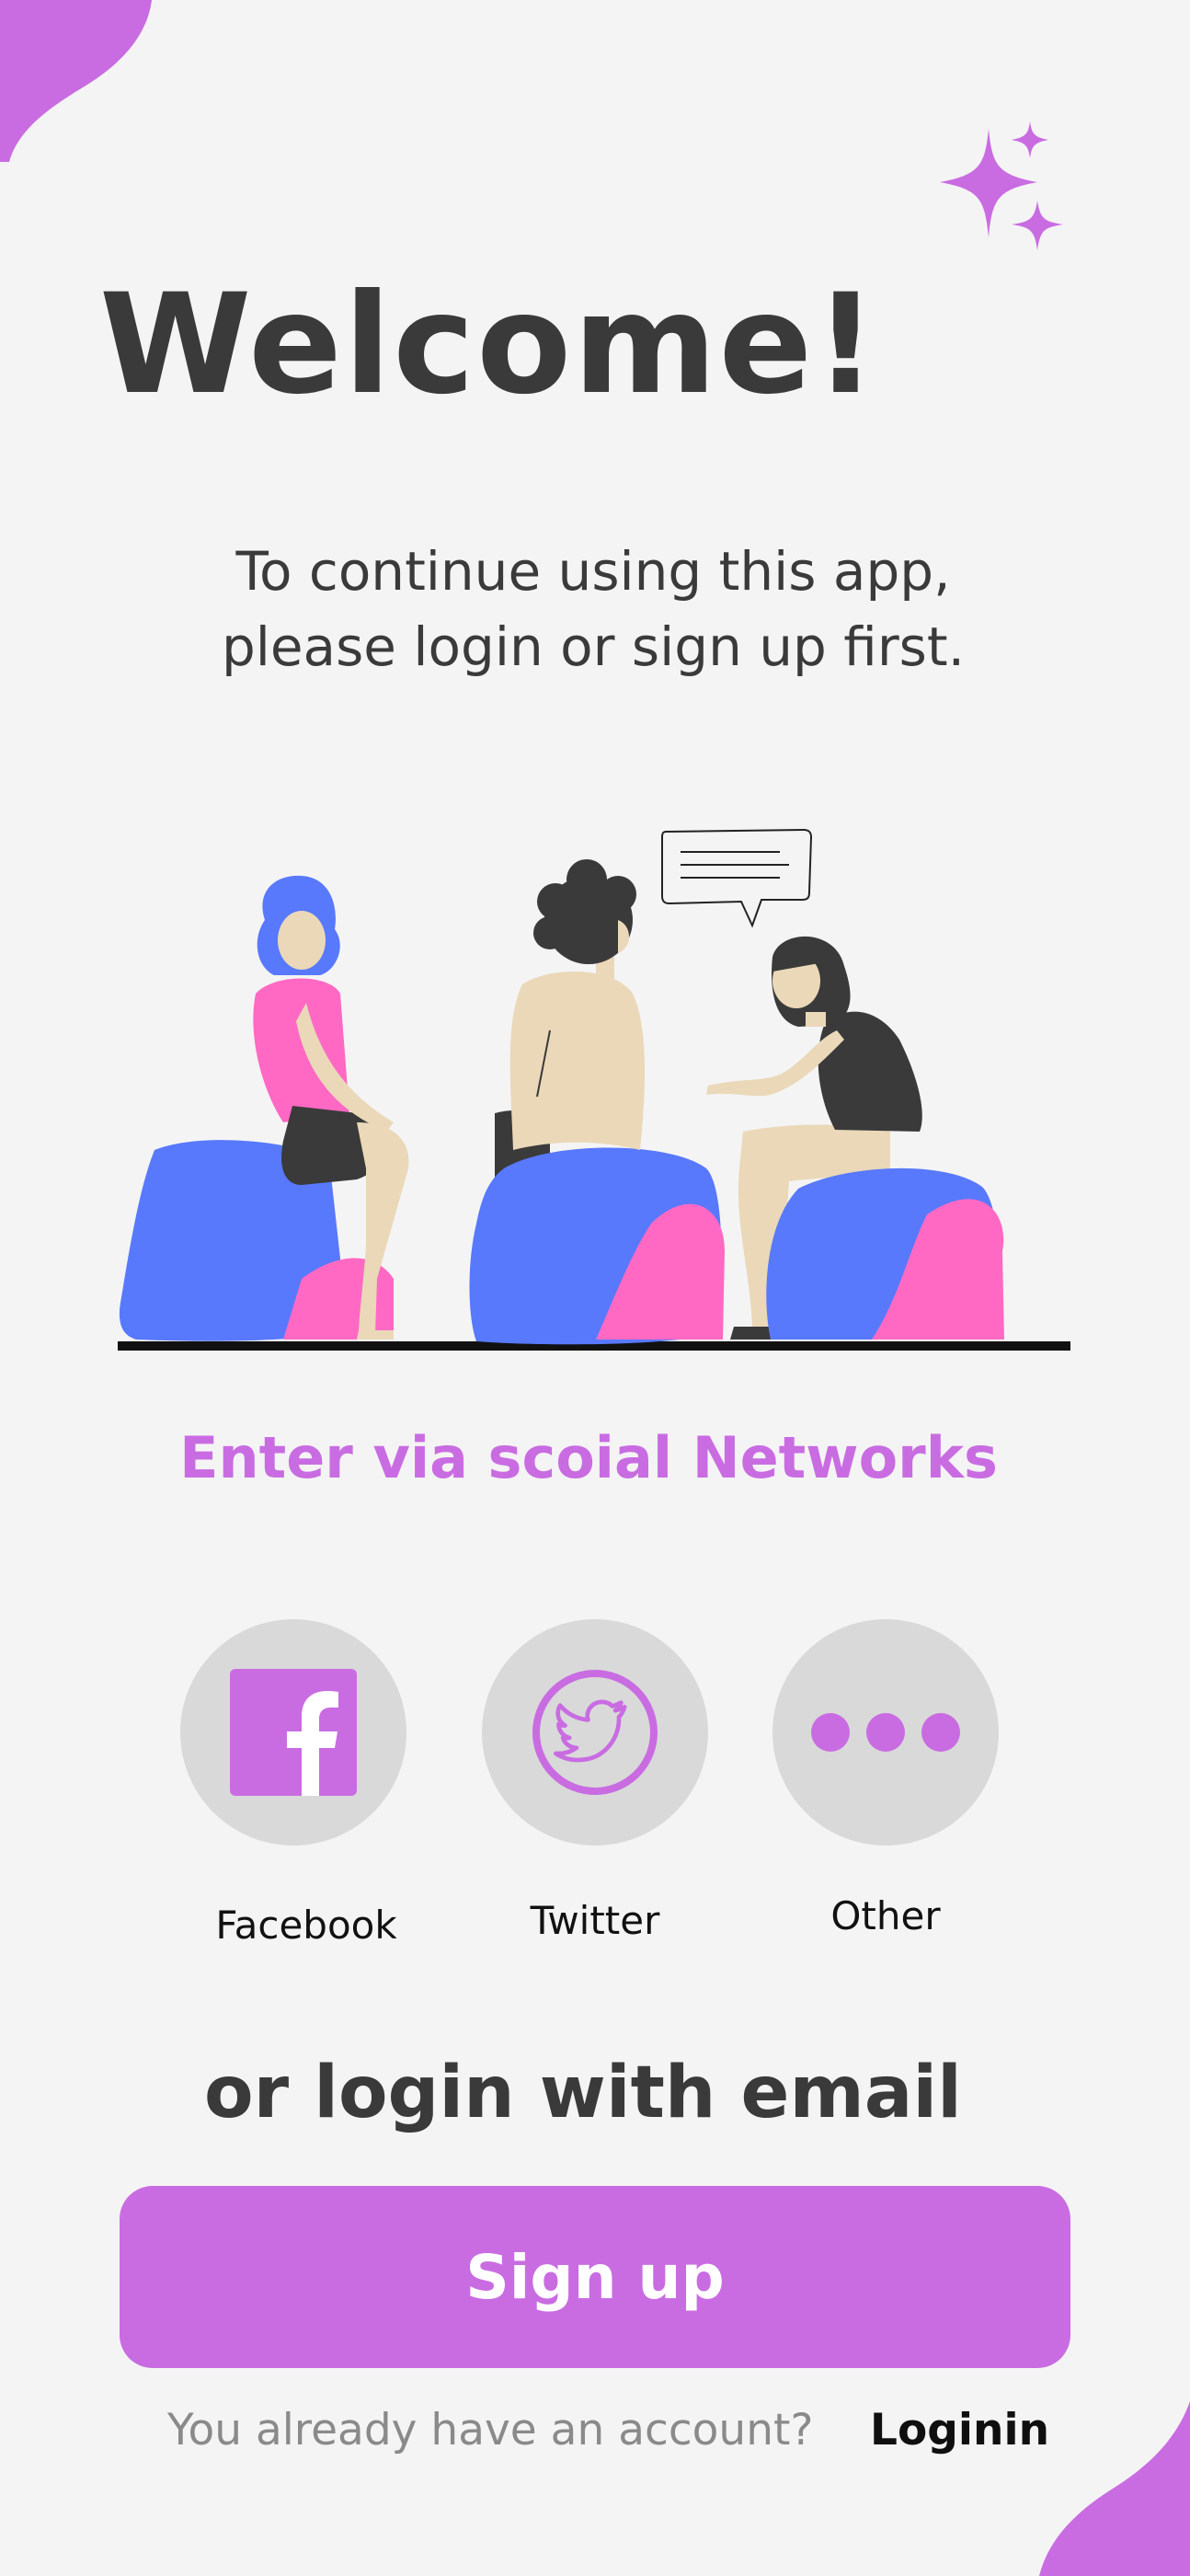 This screenshot has width=1190, height=2576. What do you see at coordinates (959, 2430) in the screenshot?
I see `login-link: Loginin` at bounding box center [959, 2430].